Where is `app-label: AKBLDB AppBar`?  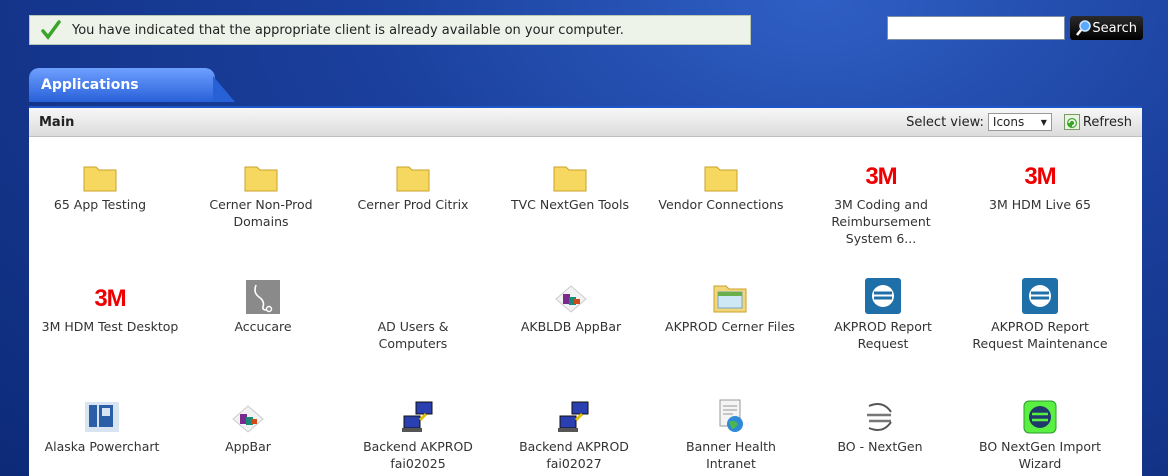
app-label: AKBLDB AppBar is located at coordinates (571, 326).